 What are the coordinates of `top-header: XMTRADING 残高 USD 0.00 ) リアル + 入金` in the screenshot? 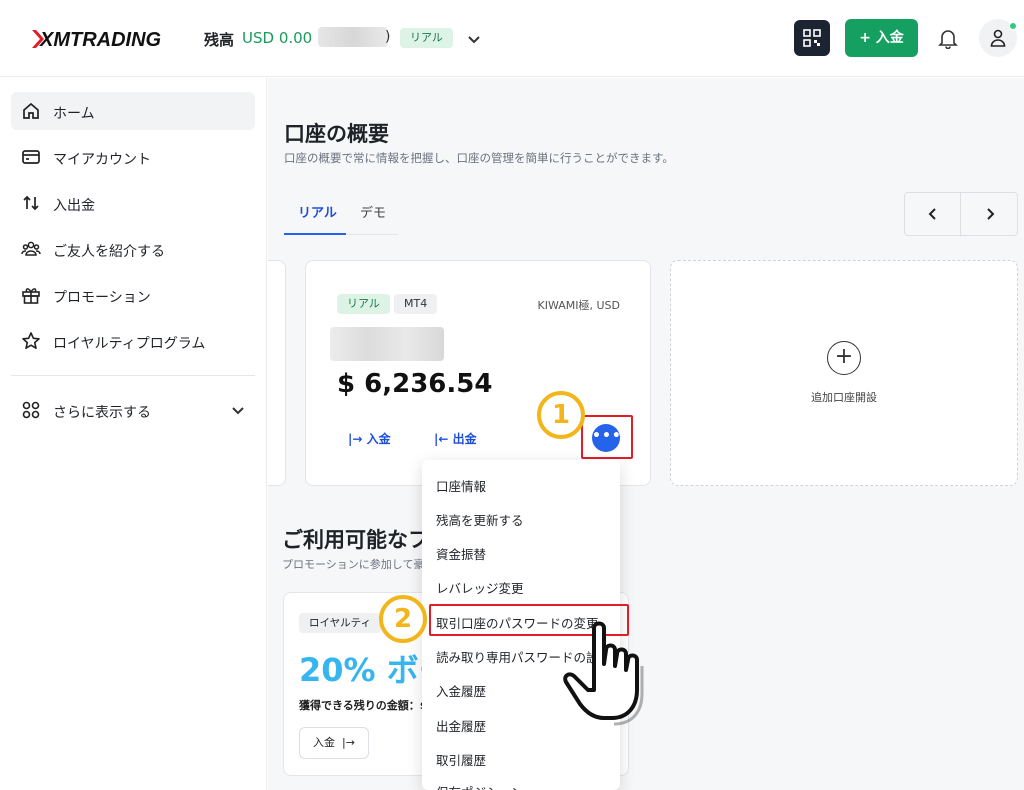 It's located at (512, 38).